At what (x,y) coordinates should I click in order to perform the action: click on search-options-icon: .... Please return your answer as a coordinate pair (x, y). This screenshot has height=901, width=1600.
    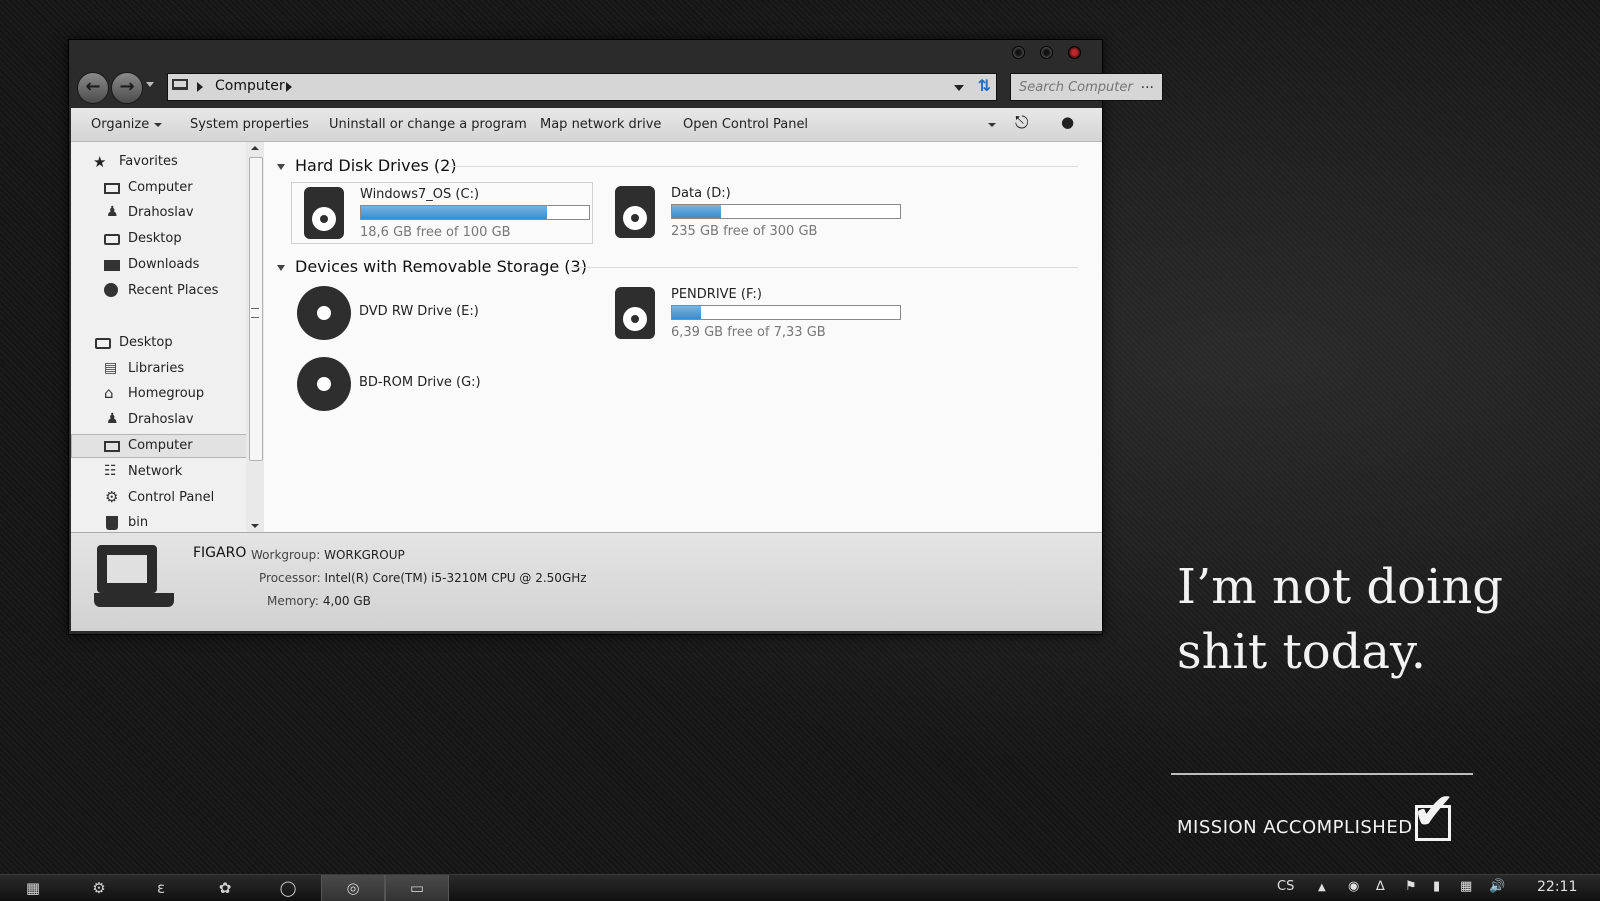
    Looking at the image, I should click on (1147, 84).